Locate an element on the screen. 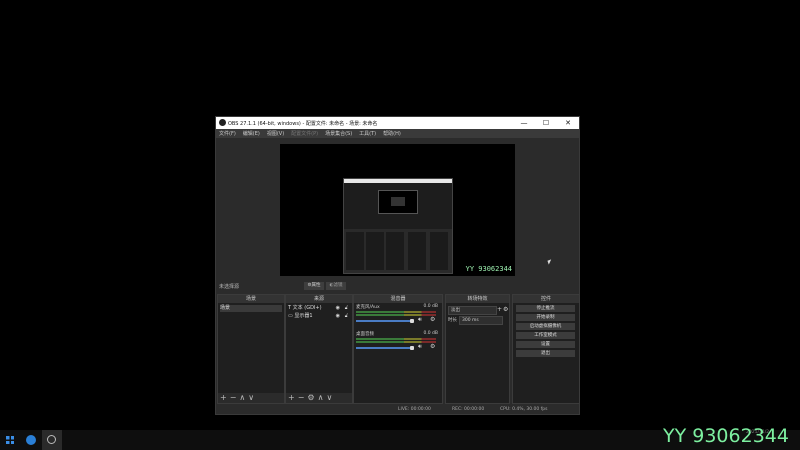  sources-header: 来源 is located at coordinates (319, 299).